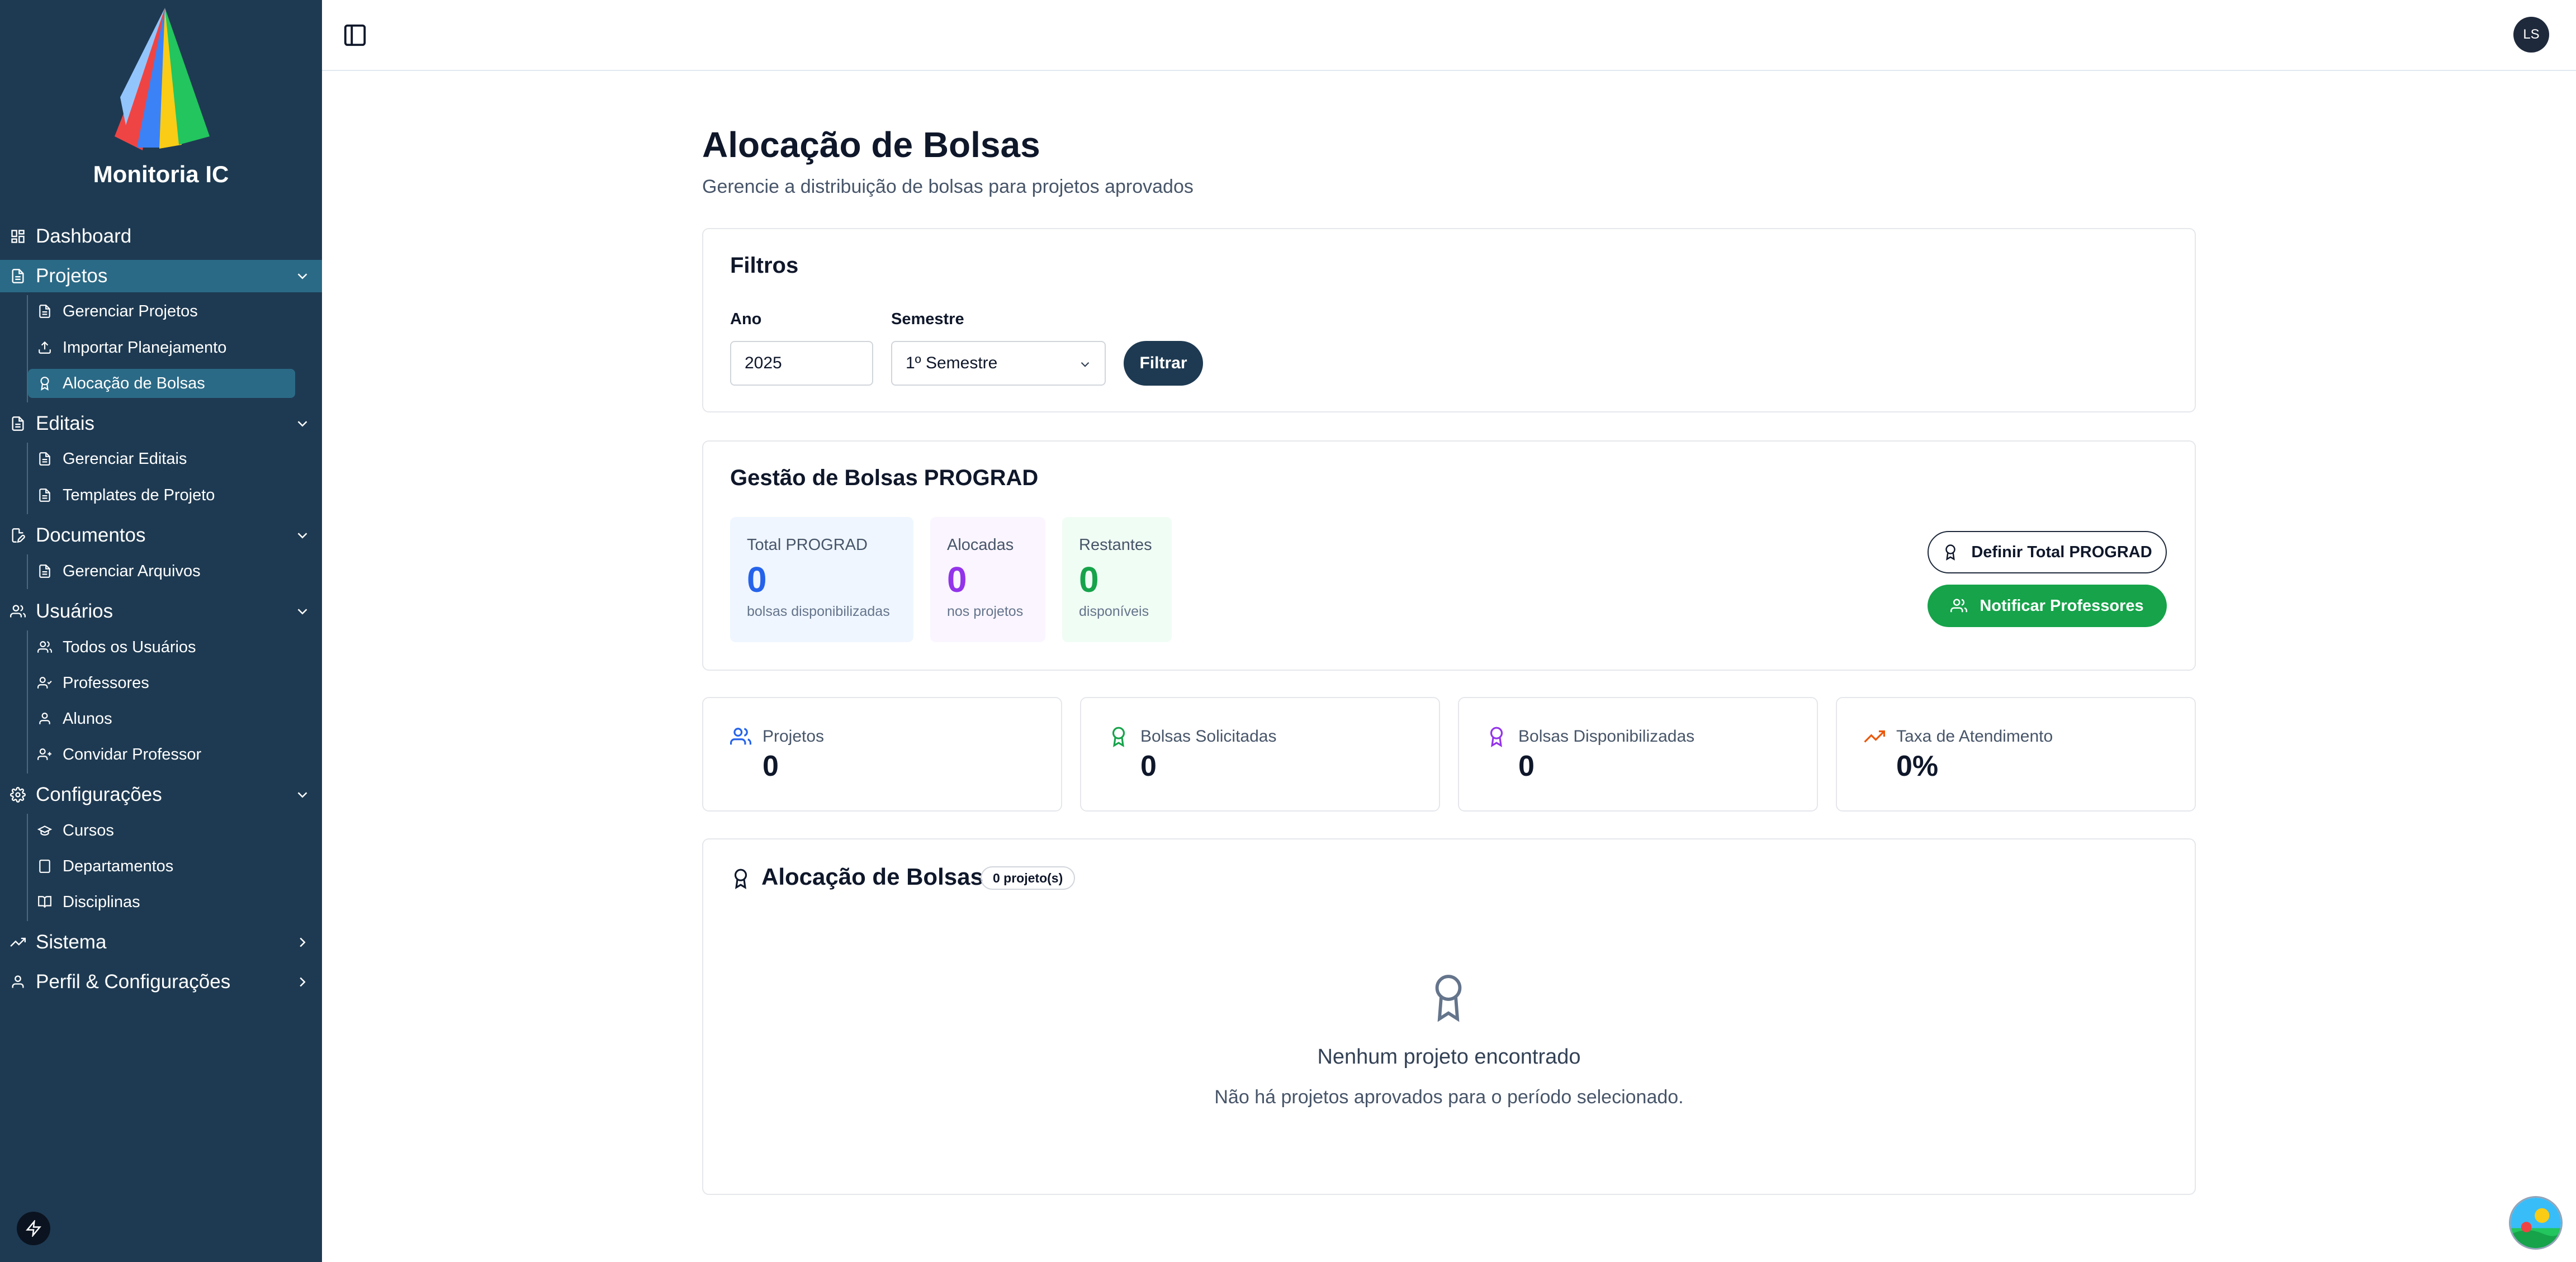  I want to click on sidebar-item-todos-os-usuarios: Todos os Usuários, so click(161, 648).